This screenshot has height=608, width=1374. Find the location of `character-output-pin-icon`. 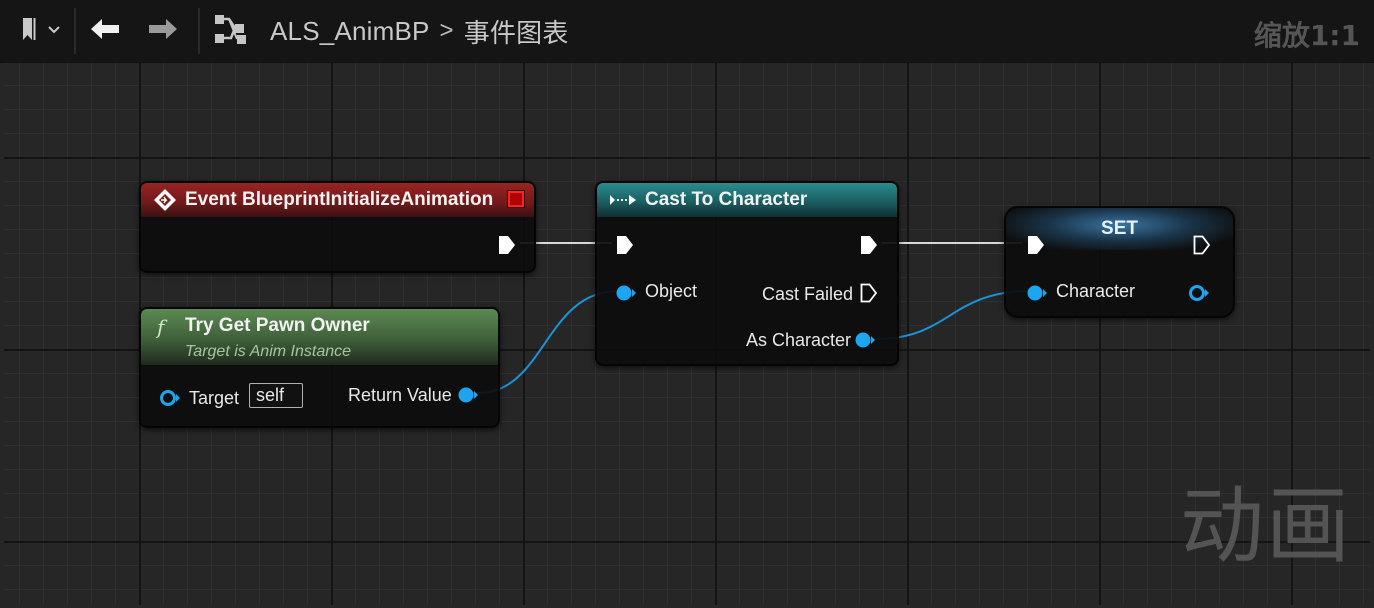

character-output-pin-icon is located at coordinates (1199, 293).